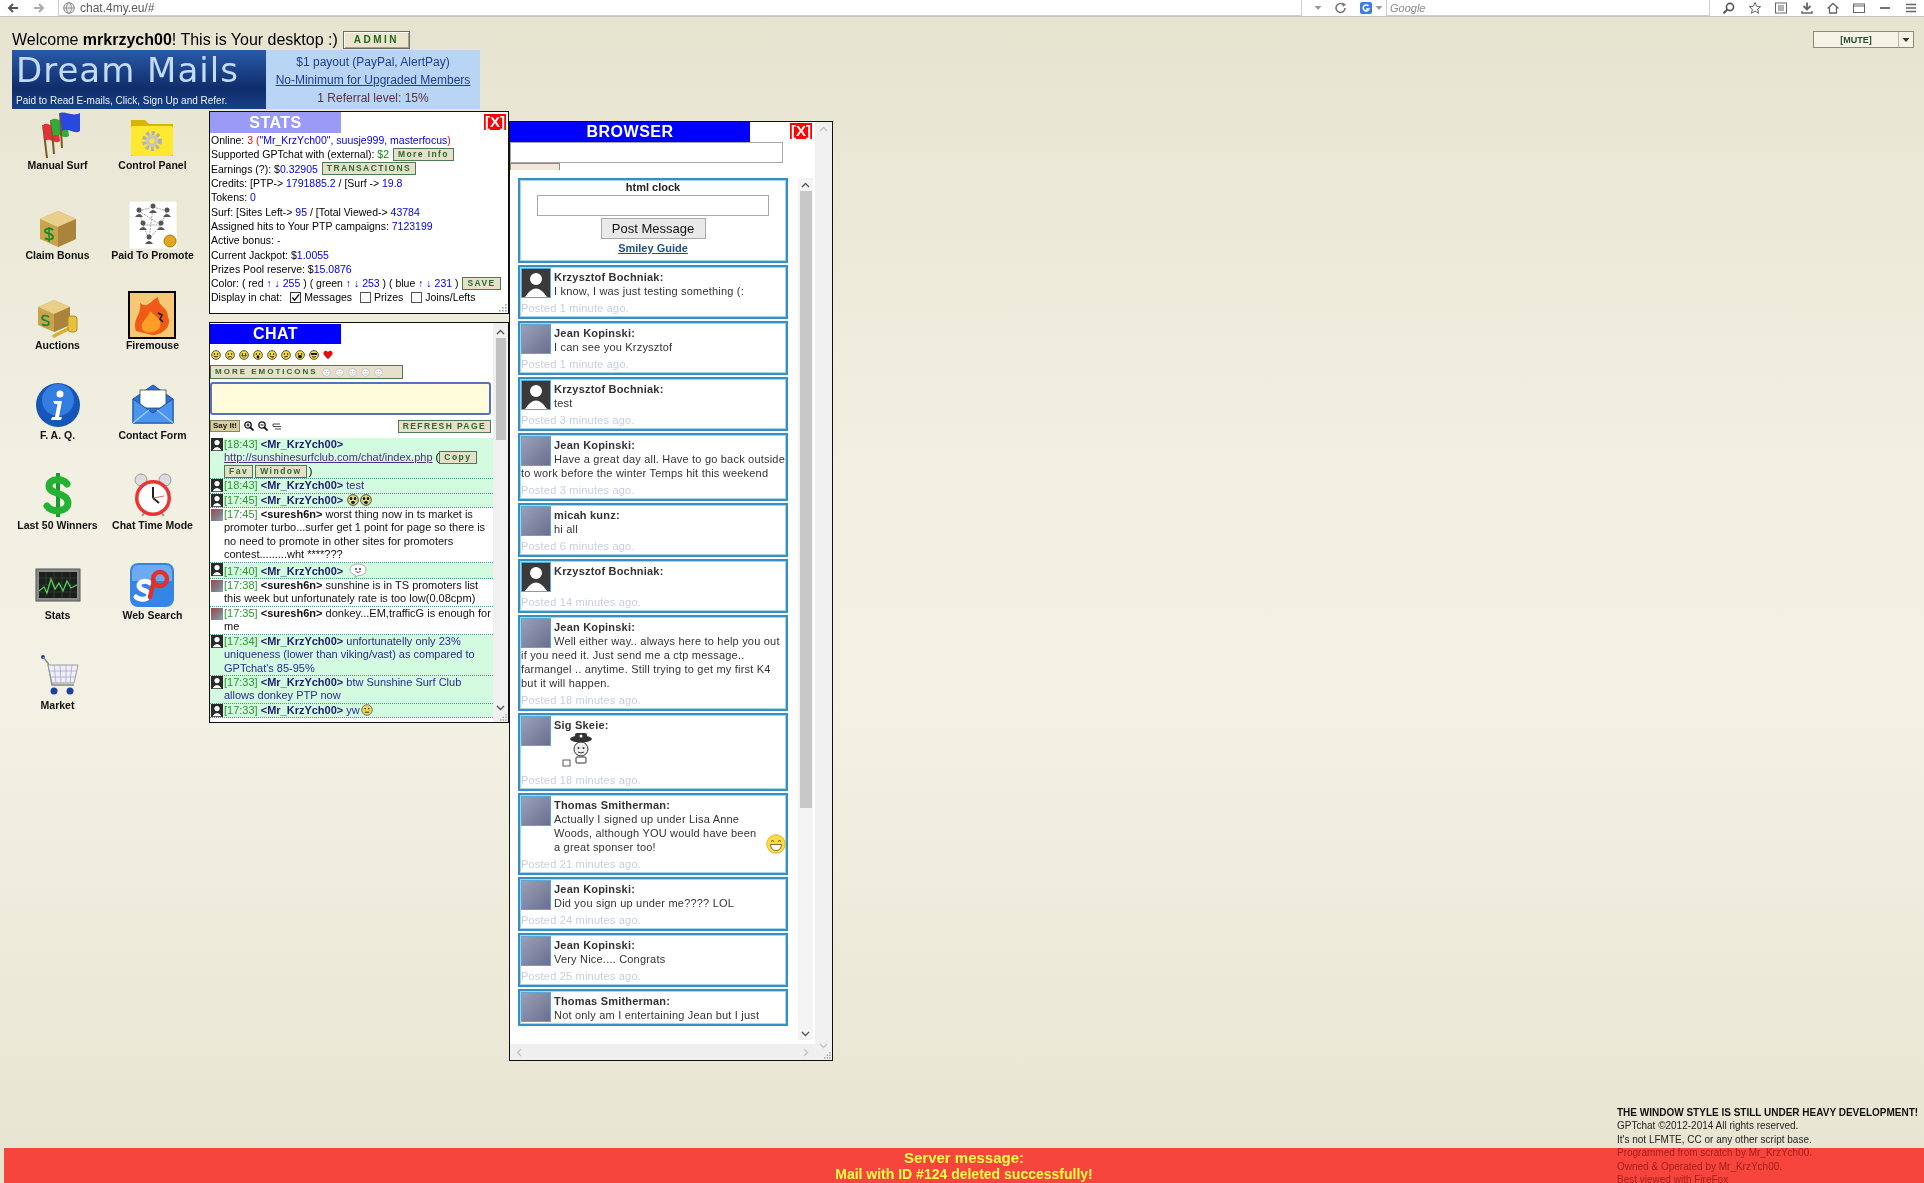 This screenshot has height=1183, width=1924. What do you see at coordinates (314, 355) in the screenshot?
I see `sunglasses-face-icon` at bounding box center [314, 355].